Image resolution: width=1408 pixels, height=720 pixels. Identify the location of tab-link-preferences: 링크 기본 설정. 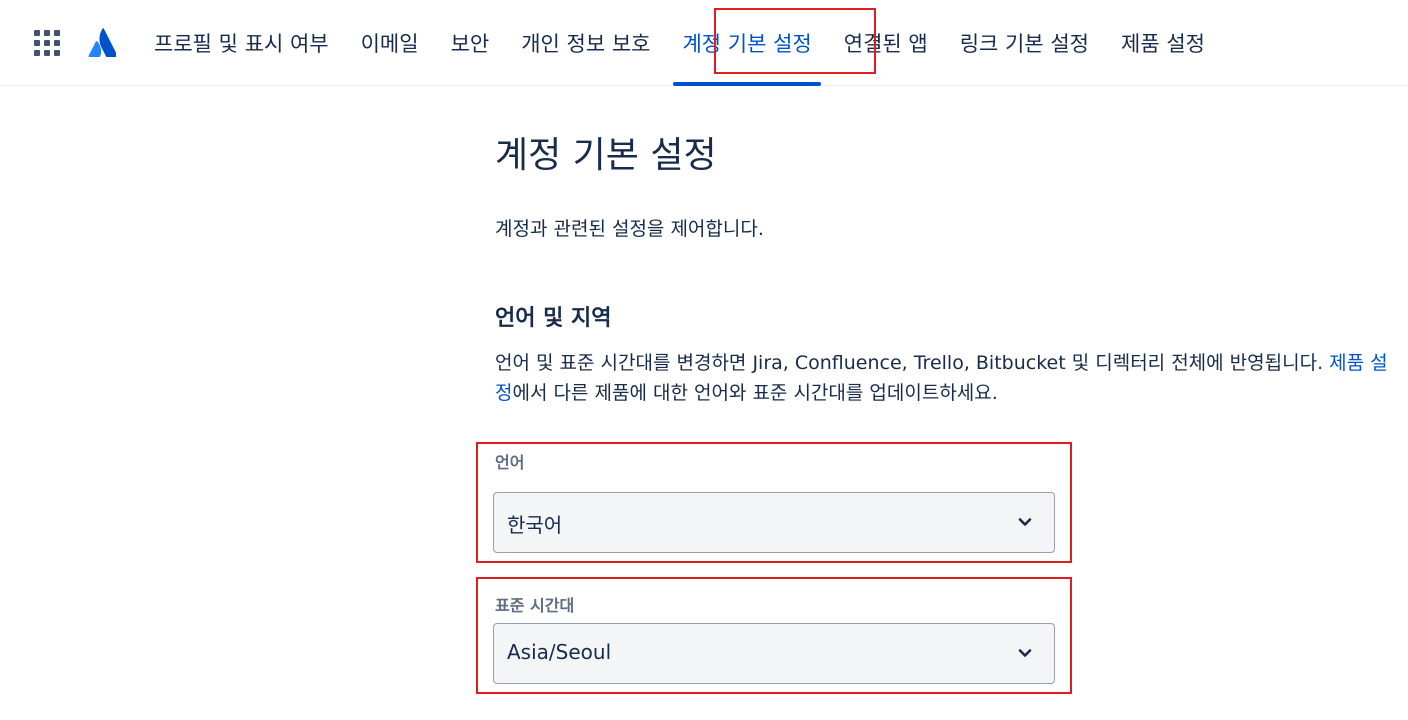
(1024, 43).